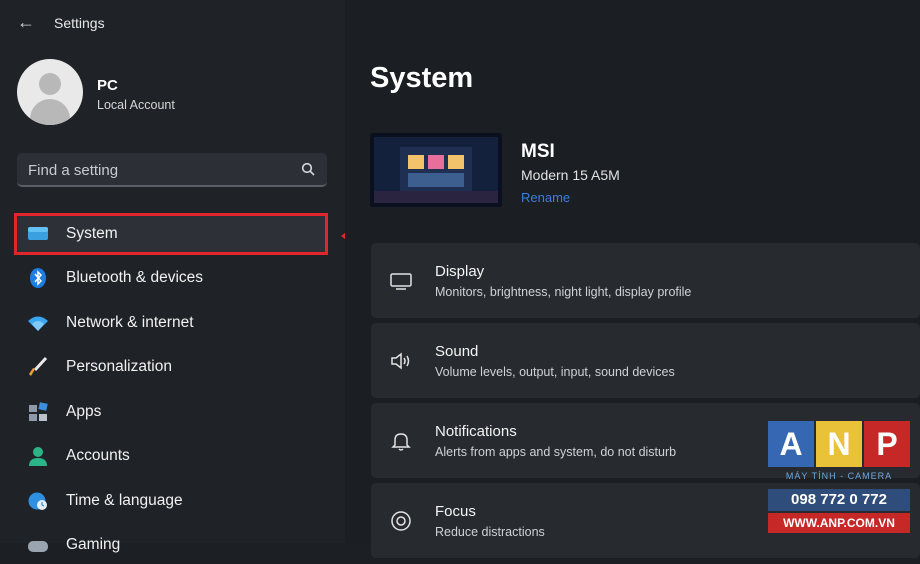 The image size is (920, 564). Describe the element at coordinates (172, 170) in the screenshot. I see `search-box: Find a setting` at that location.